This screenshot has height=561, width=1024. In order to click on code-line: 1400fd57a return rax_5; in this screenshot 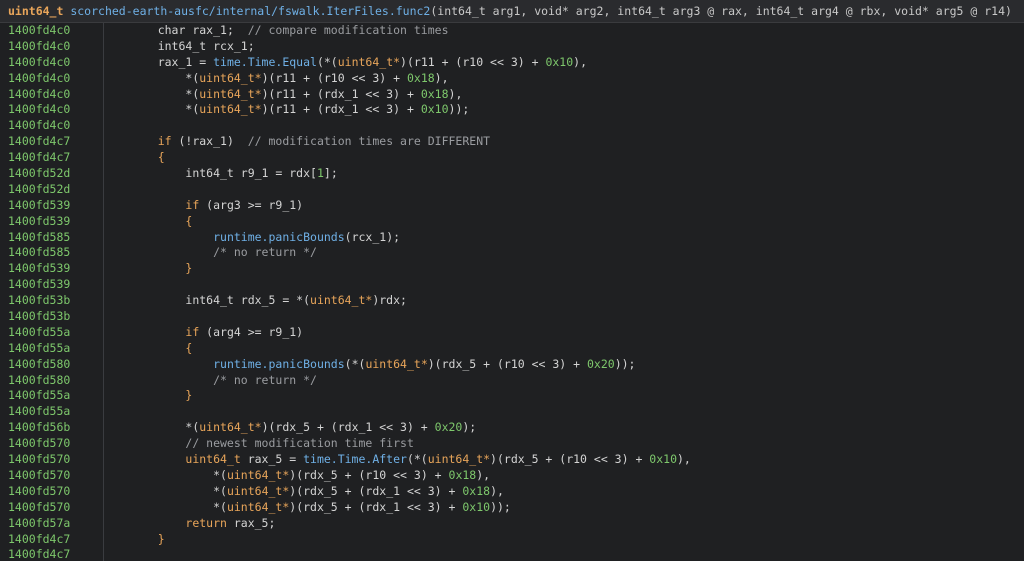, I will do `click(512, 524)`.